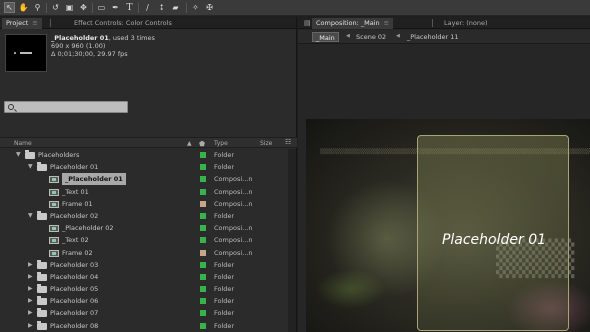 The height and width of the screenshot is (332, 590). I want to click on pen-tool-icon: ✒, so click(115, 7).